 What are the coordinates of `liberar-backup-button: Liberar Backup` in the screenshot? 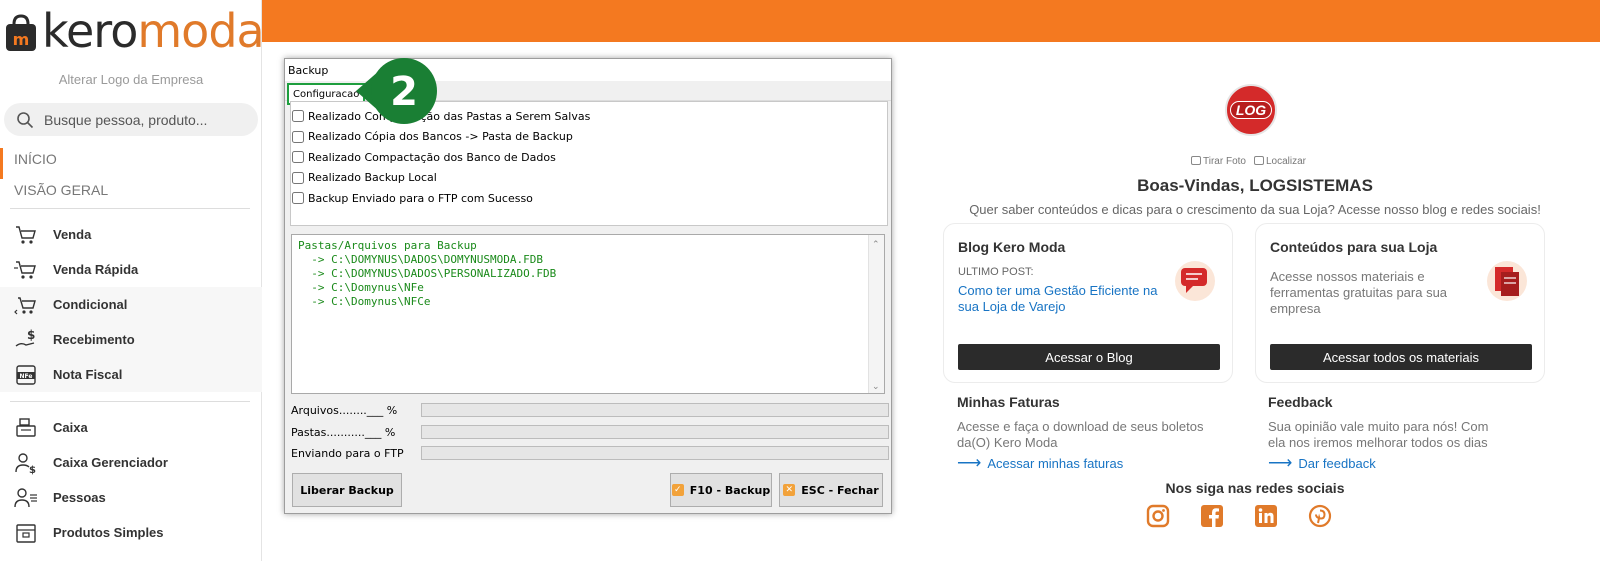 It's located at (347, 490).